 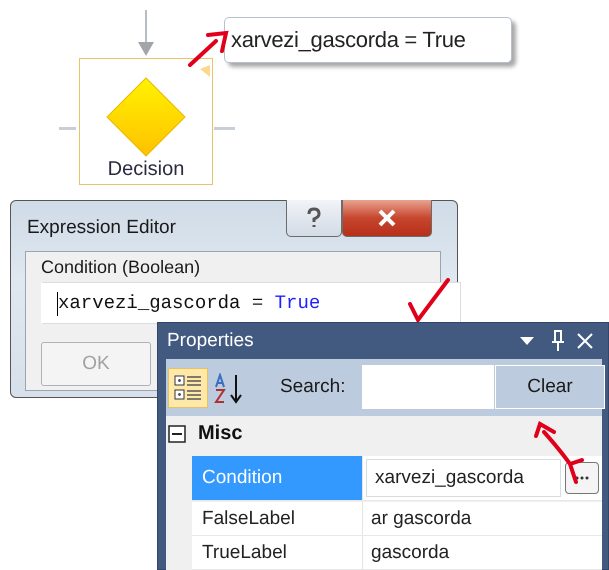 I want to click on pin-icon, so click(x=558, y=341).